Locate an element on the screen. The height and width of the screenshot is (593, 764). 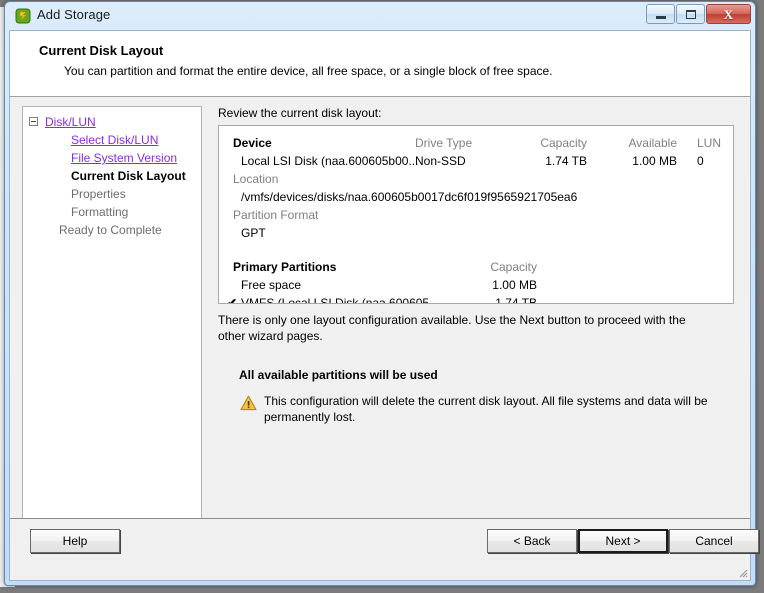
page-title: Current Disk Layout is located at coordinates (101, 50).